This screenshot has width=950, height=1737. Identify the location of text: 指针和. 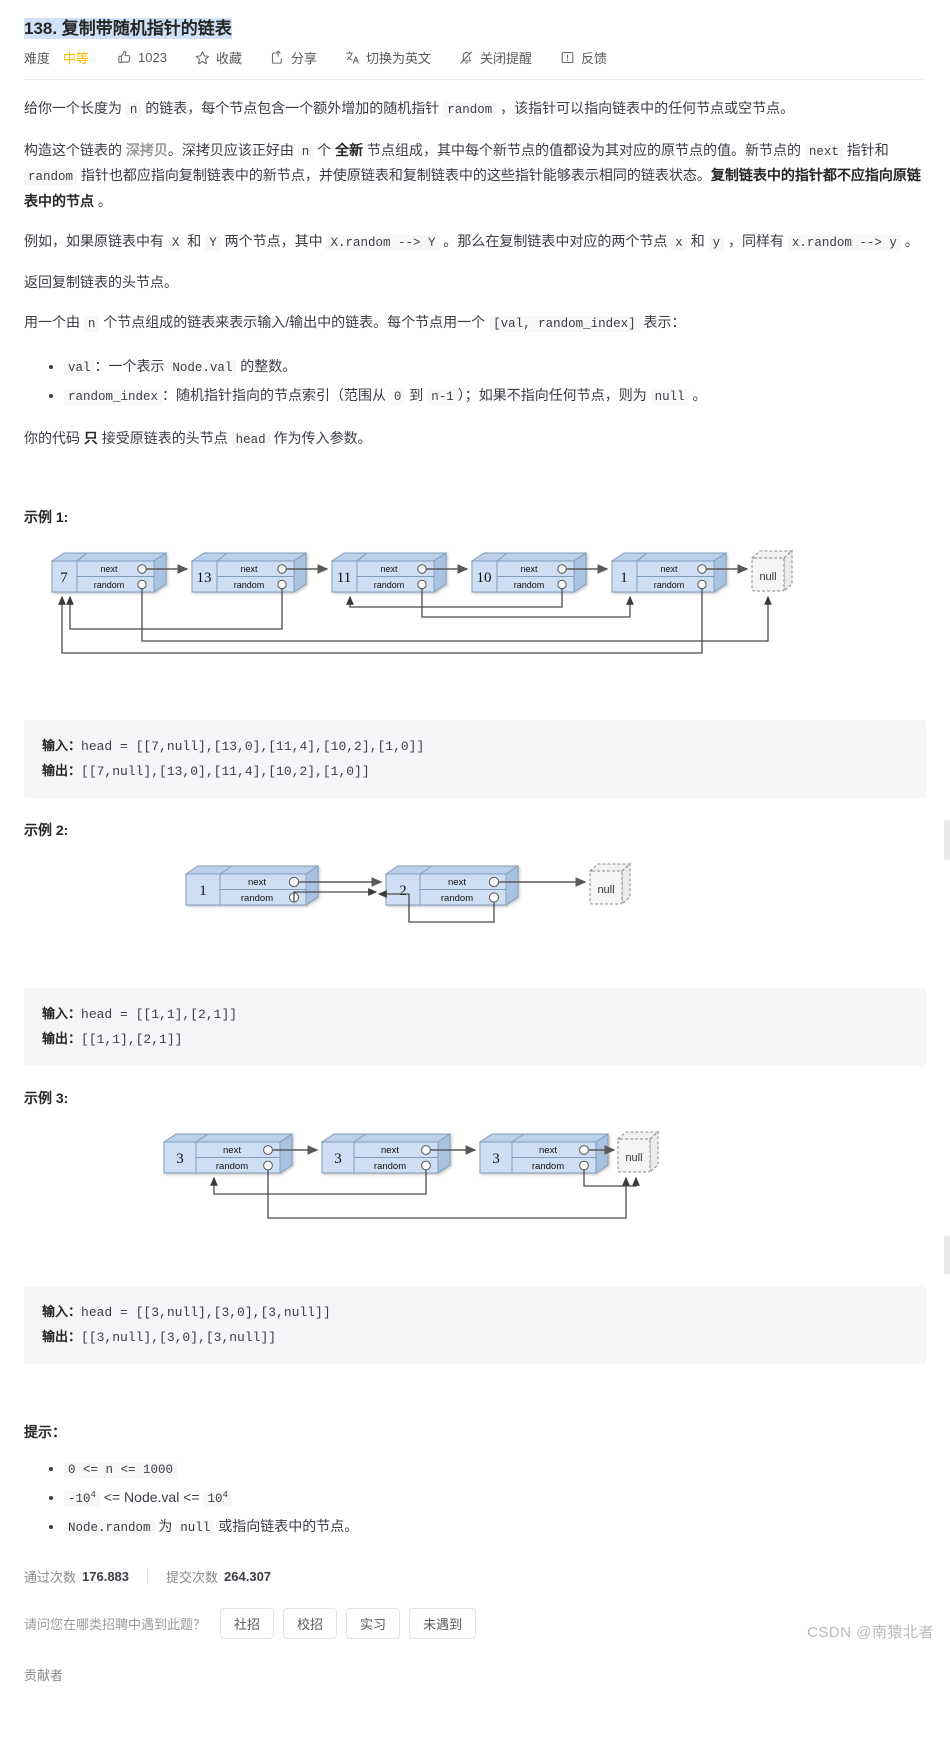
(865, 149).